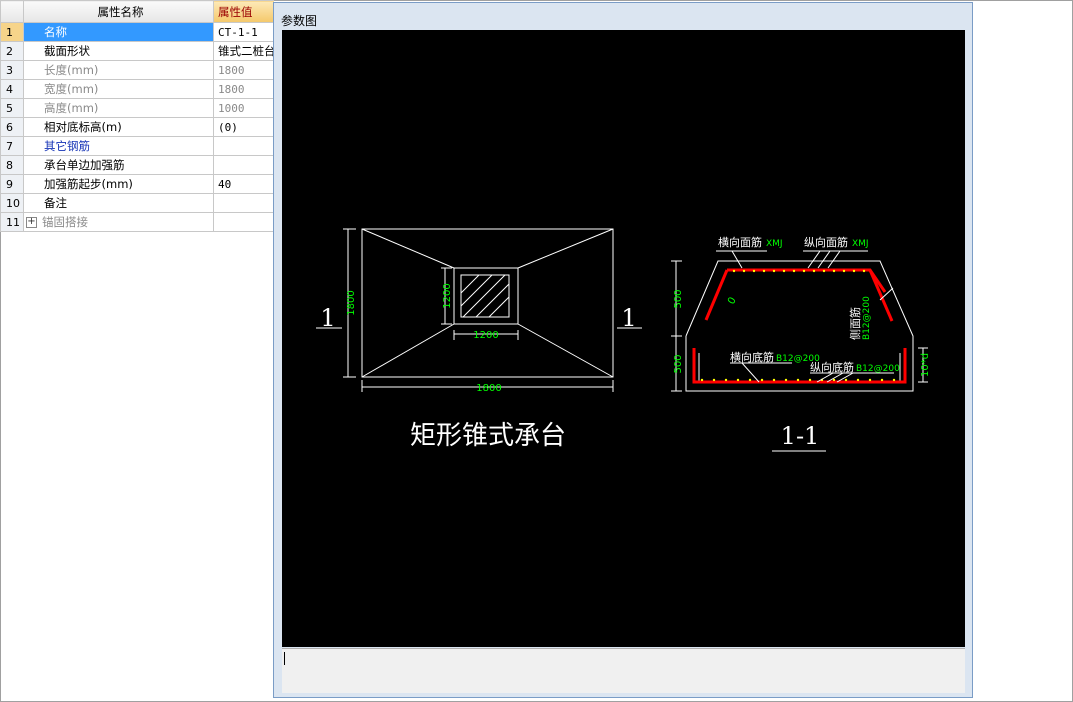 Image resolution: width=1073 pixels, height=702 pixels. Describe the element at coordinates (826, 242) in the screenshot. I see `label-top-longitudinal: 纵向面筋` at that location.